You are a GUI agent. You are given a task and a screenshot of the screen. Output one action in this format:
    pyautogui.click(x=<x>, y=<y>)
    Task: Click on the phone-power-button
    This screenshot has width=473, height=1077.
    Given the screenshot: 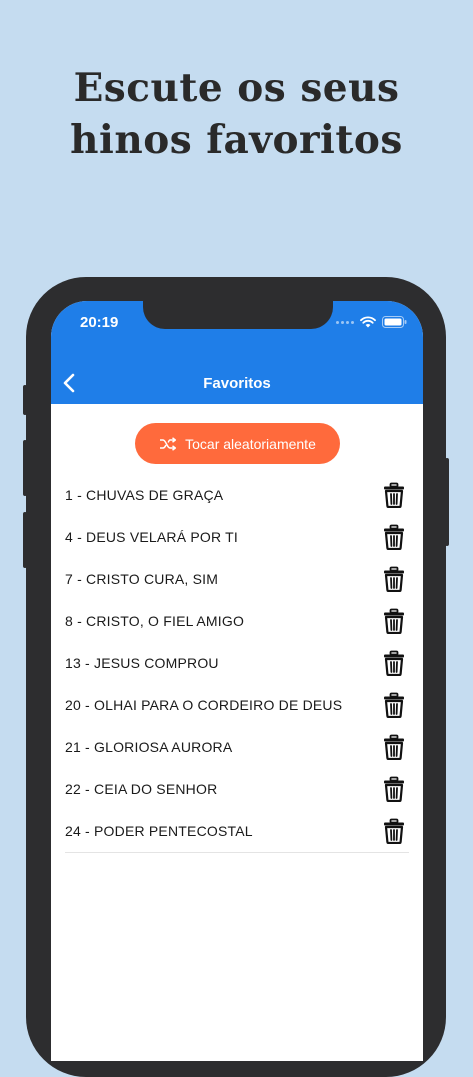 What is the action you would take?
    pyautogui.click(x=447, y=502)
    